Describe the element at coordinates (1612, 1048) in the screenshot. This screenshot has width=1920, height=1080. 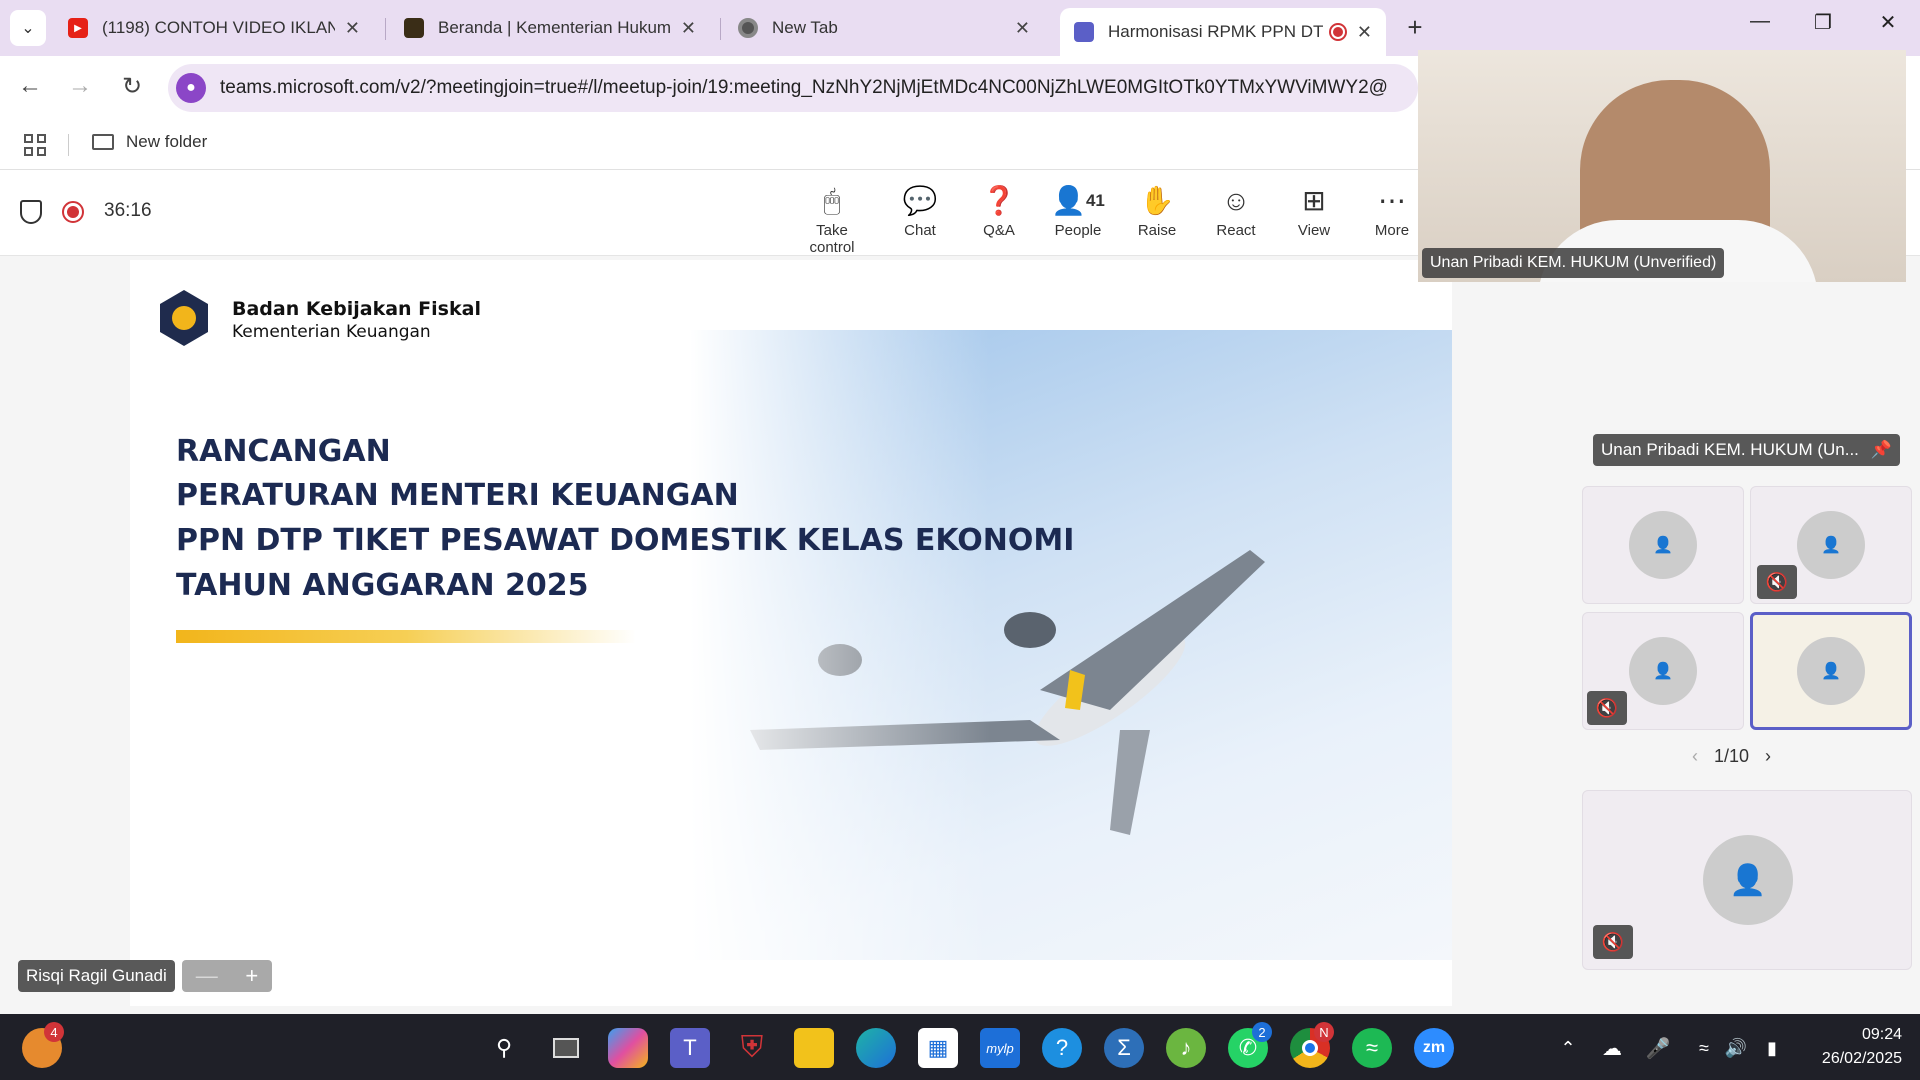
I see `onedrive-icon: ☁` at that location.